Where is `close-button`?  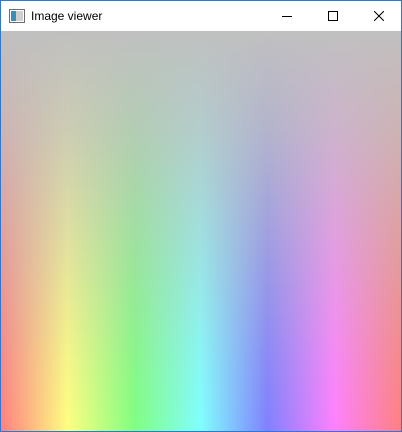 close-button is located at coordinates (378, 16).